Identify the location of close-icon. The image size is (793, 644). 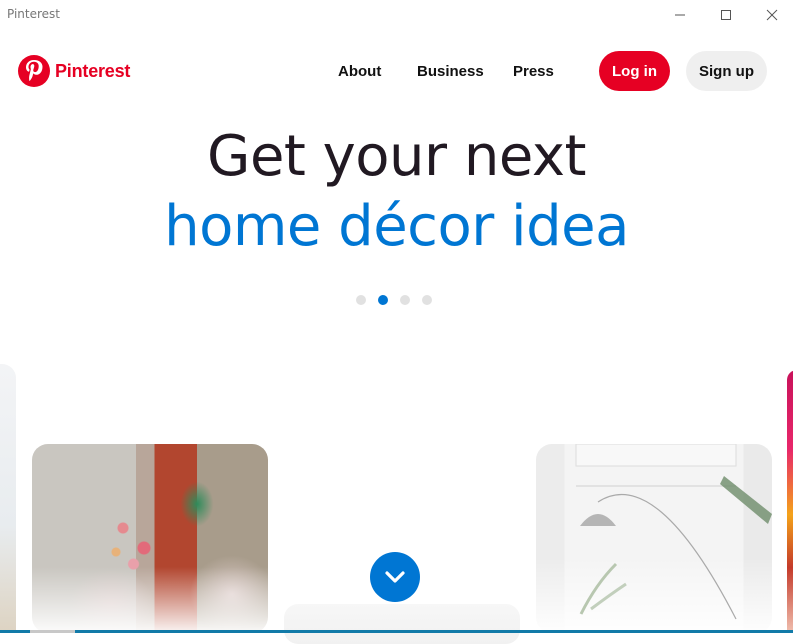
(772, 15).